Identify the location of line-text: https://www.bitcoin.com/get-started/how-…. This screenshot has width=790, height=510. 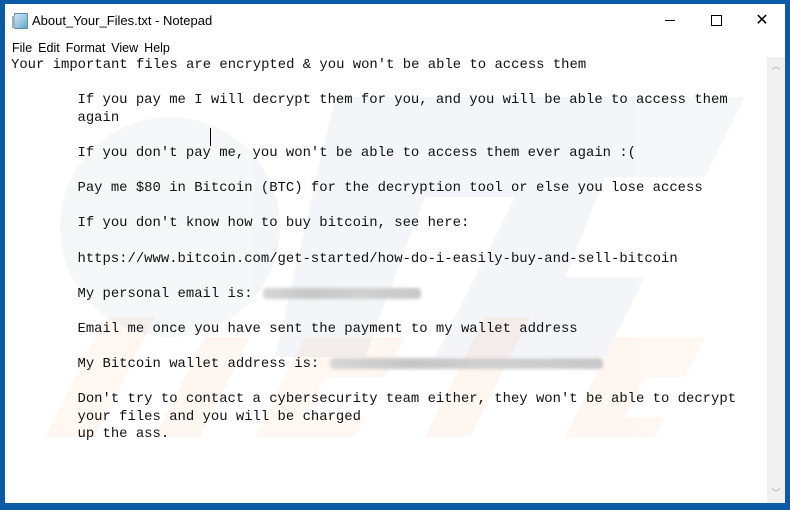
(377, 258).